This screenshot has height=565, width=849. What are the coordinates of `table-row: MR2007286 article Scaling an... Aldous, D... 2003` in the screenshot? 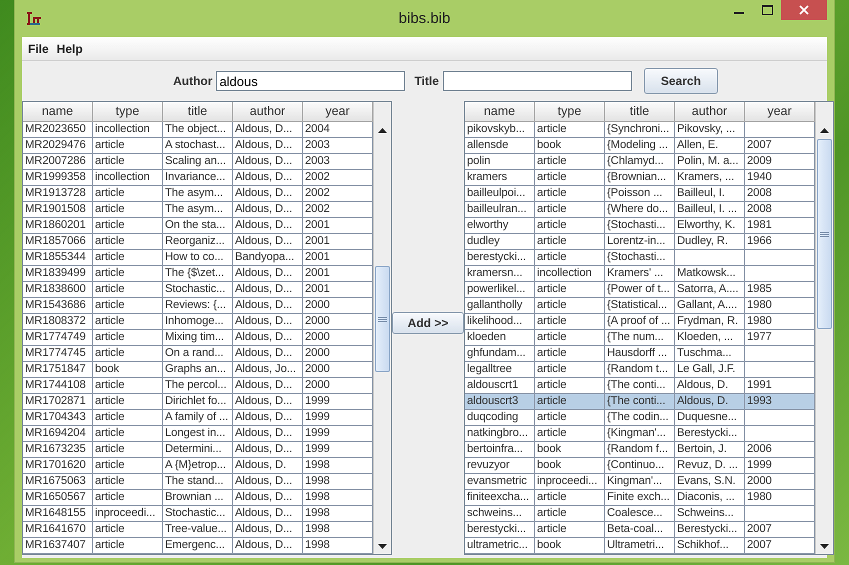 It's located at (198, 162).